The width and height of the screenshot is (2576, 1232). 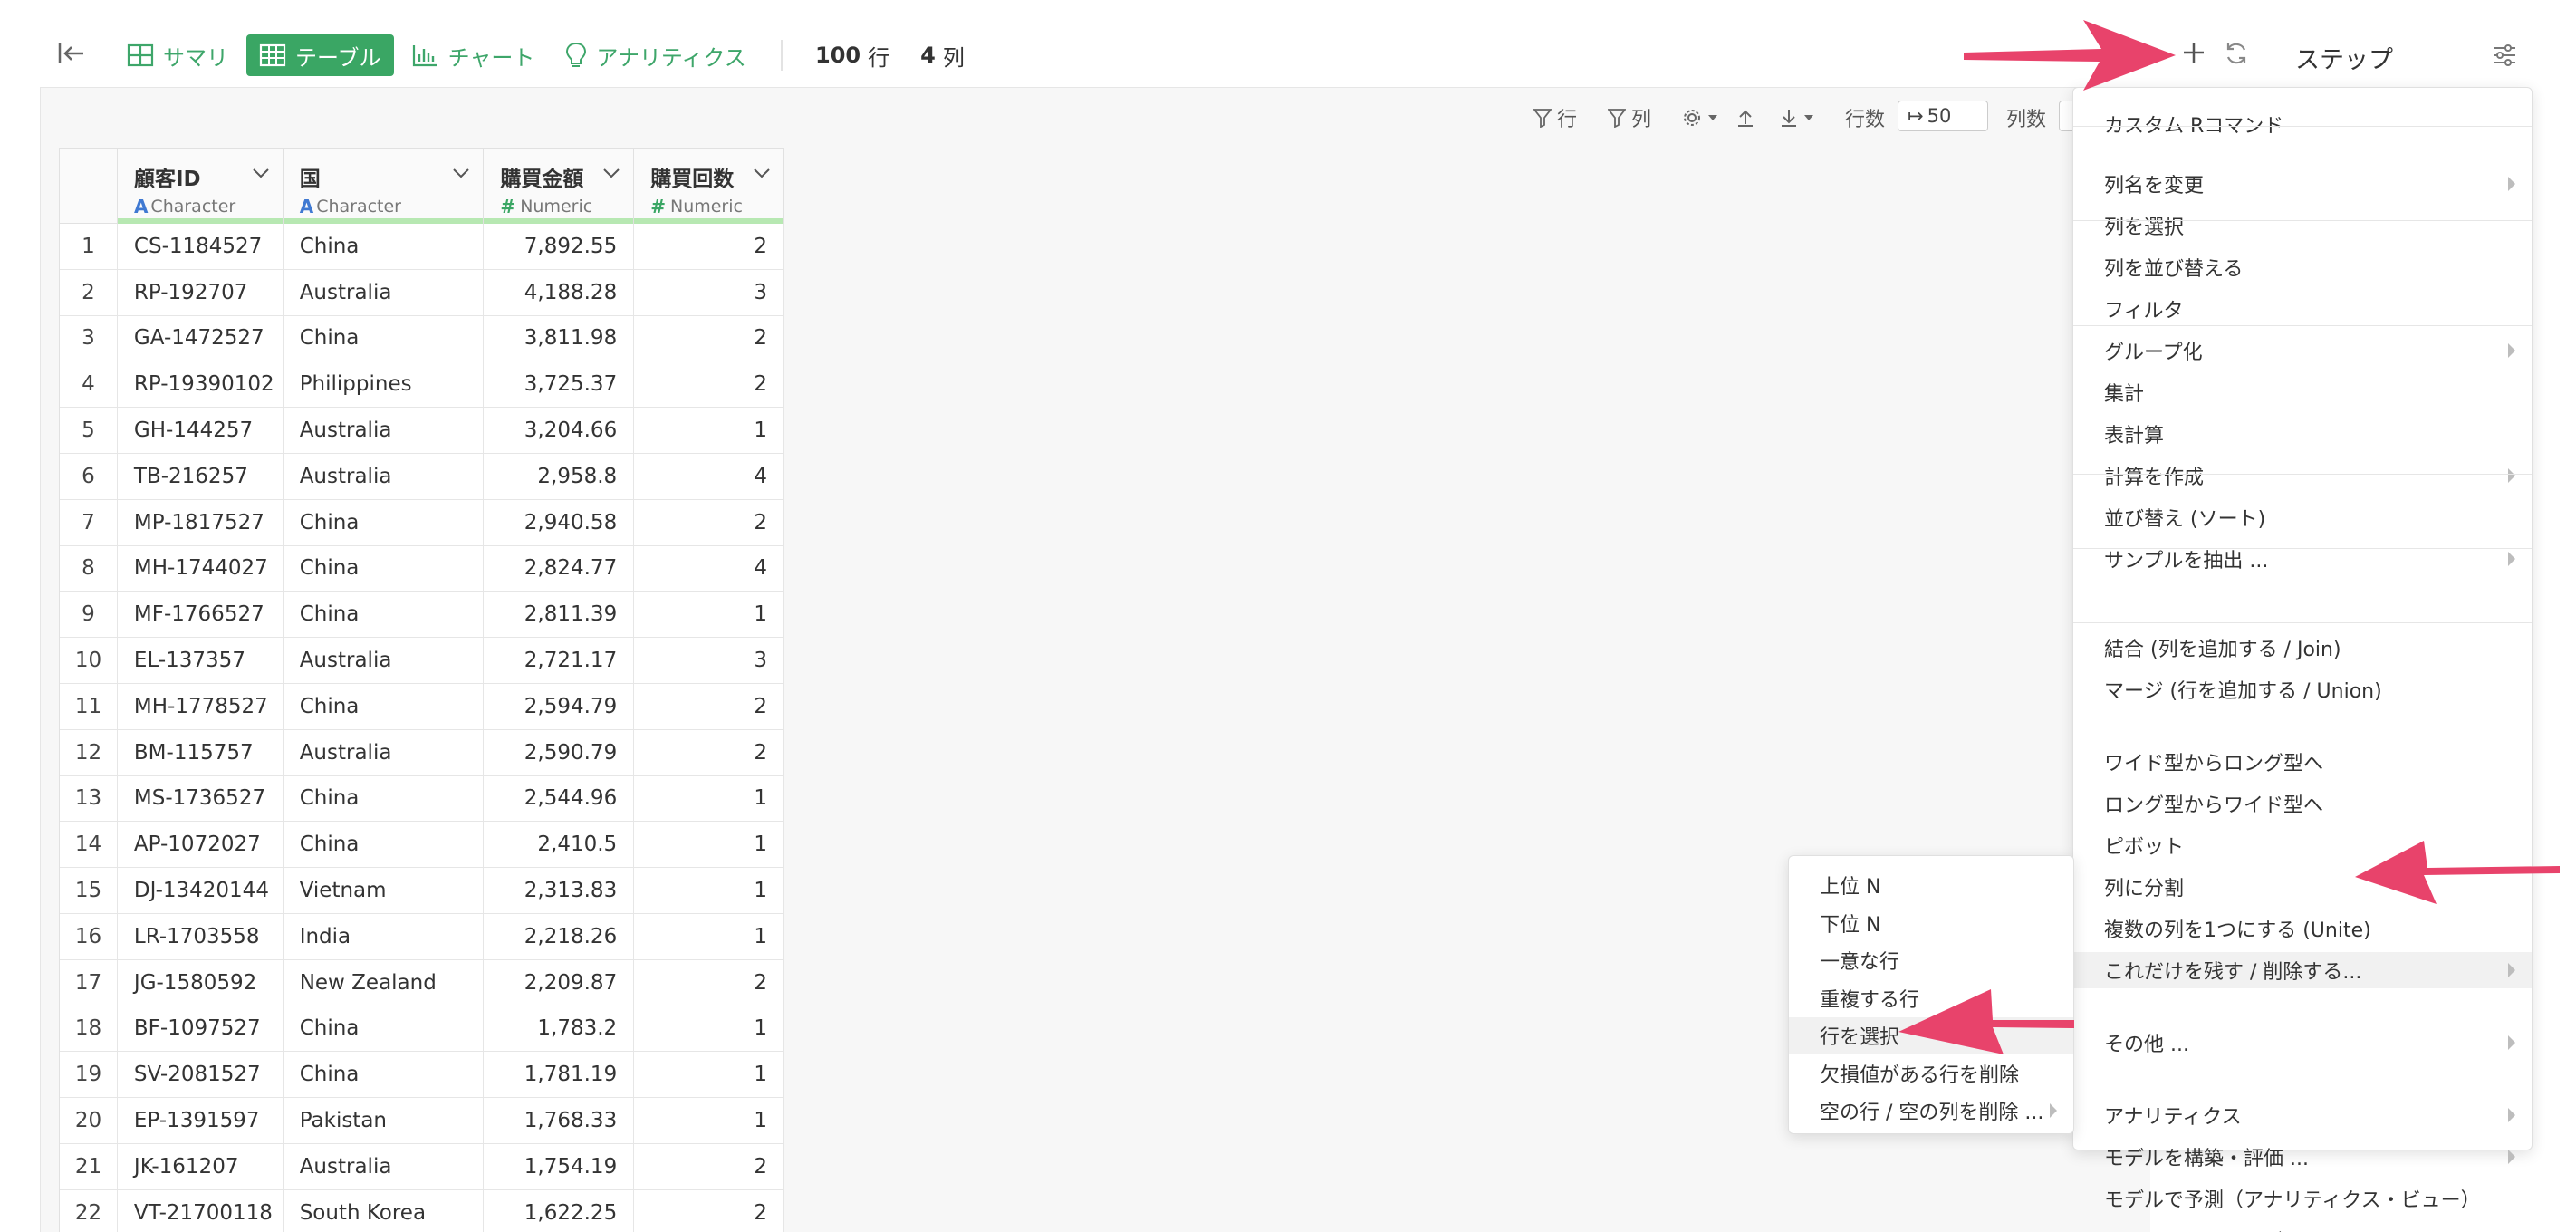 I want to click on column-header: 購買回数 # Numeric, so click(x=709, y=186).